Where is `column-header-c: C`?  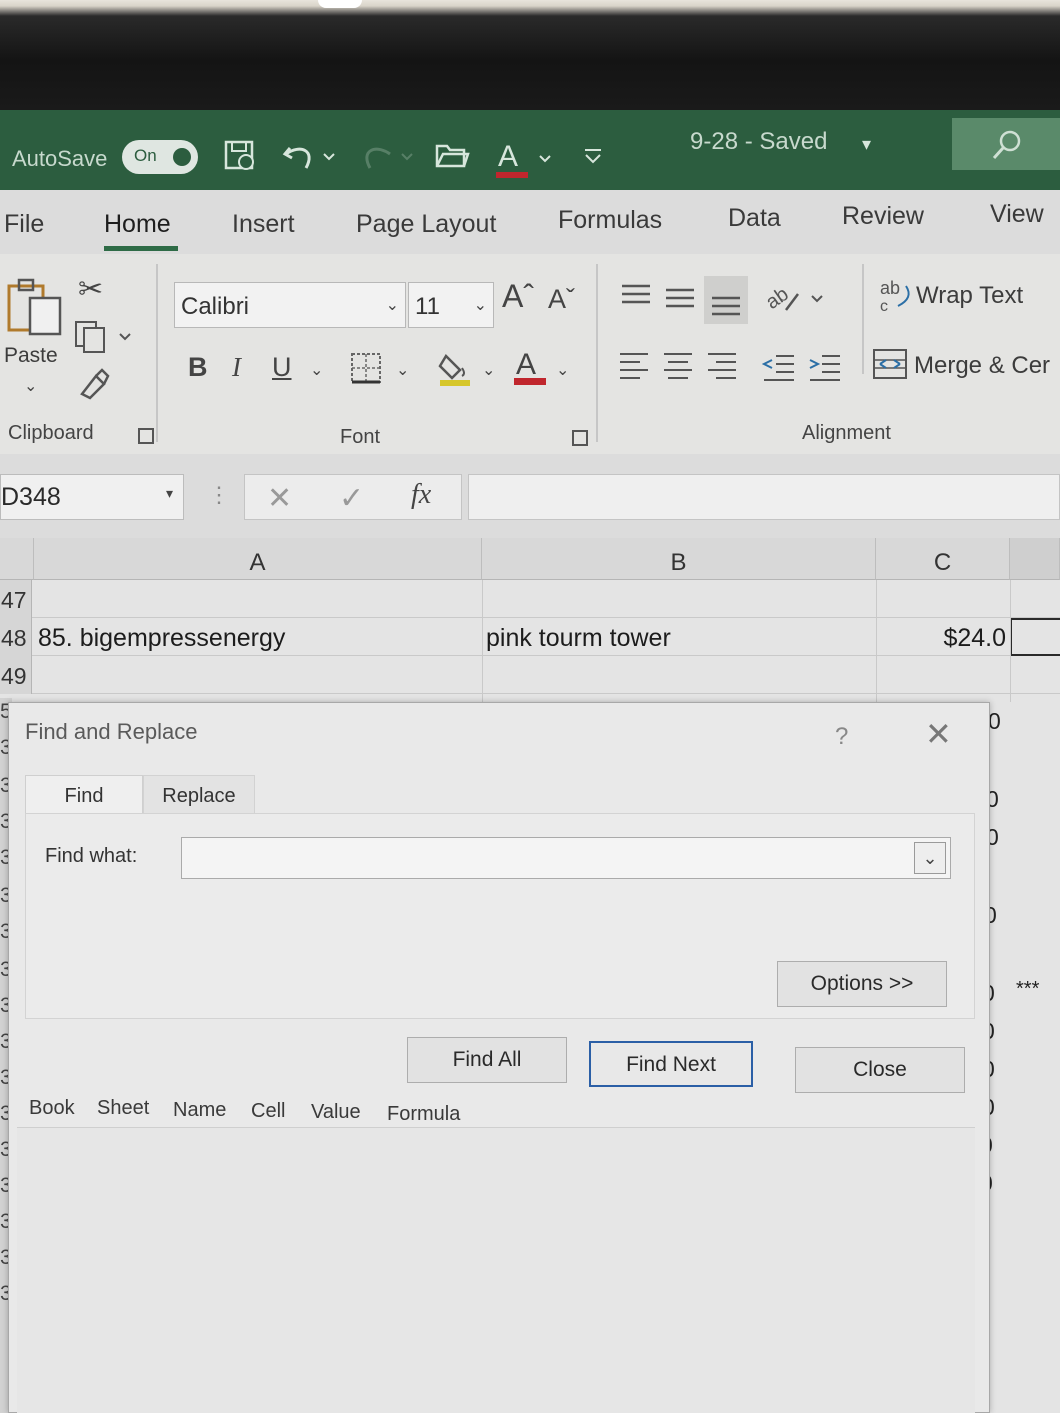
column-header-c: C is located at coordinates (943, 559).